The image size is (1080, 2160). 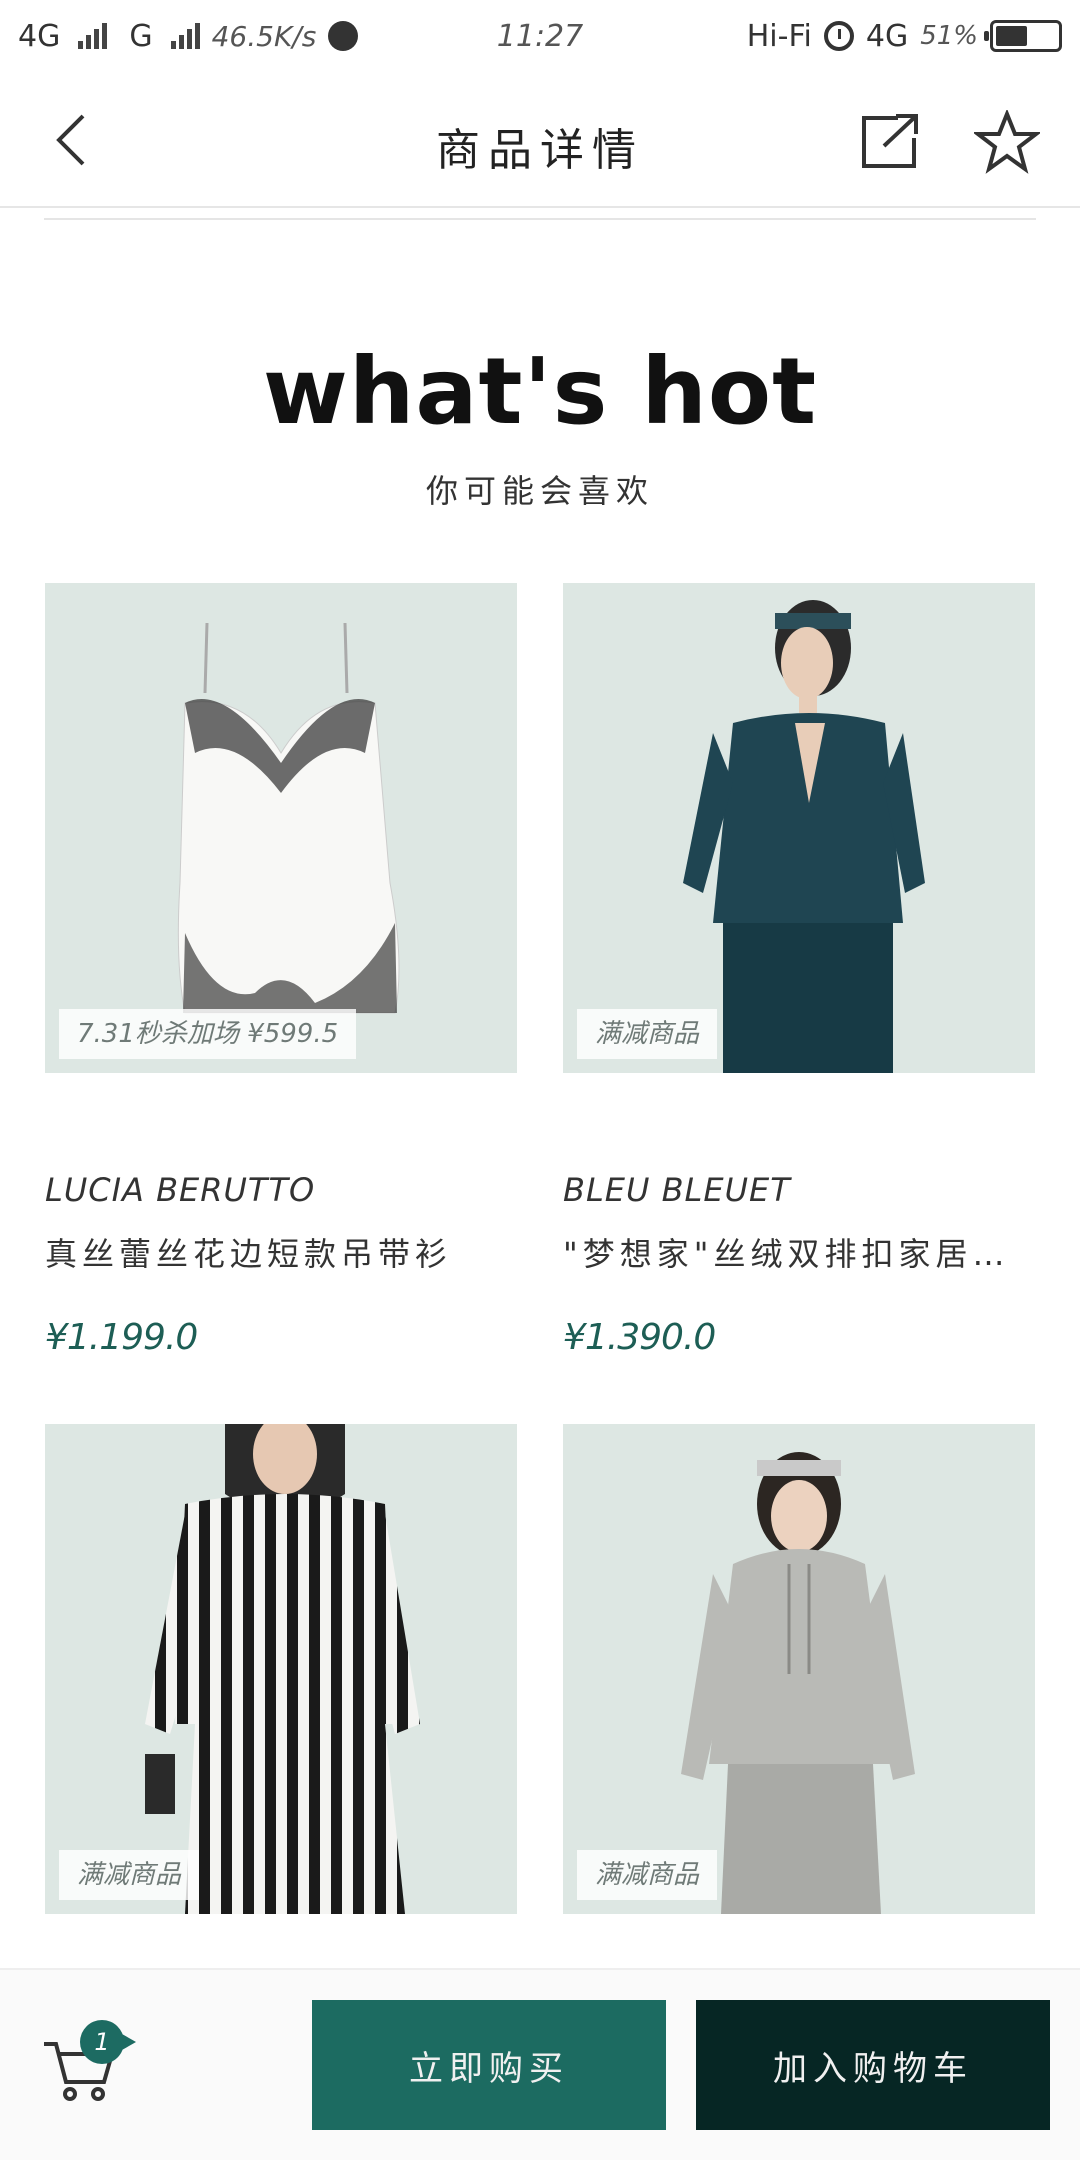 I want to click on section-title: what's hot, so click(x=540, y=391).